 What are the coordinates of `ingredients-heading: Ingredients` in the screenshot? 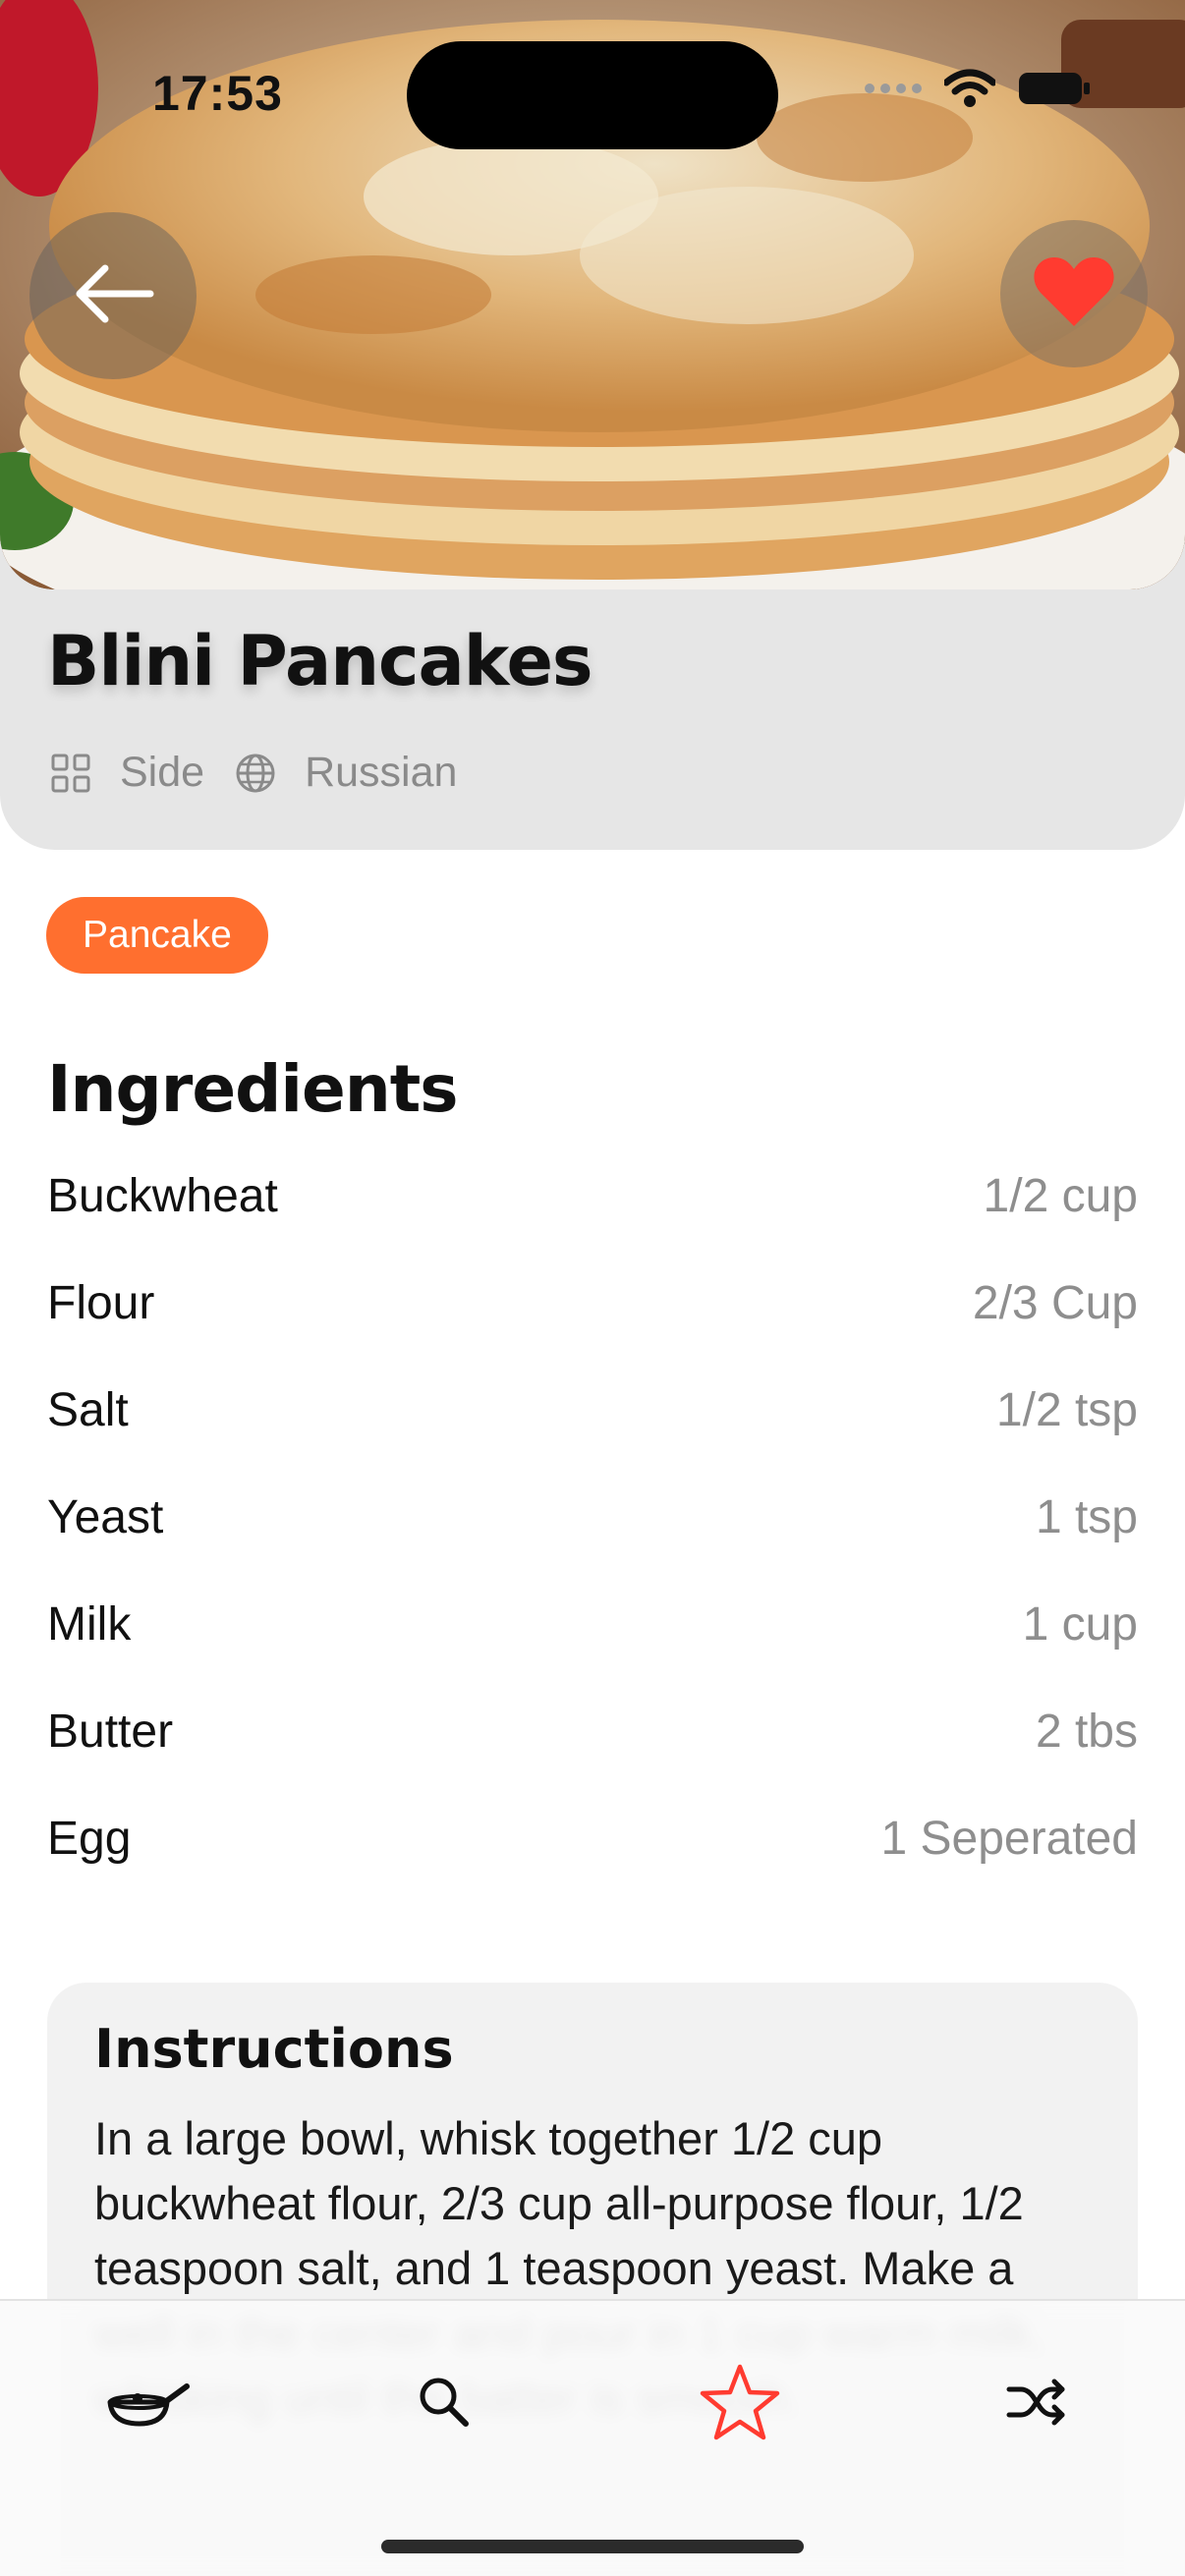 It's located at (253, 1089).